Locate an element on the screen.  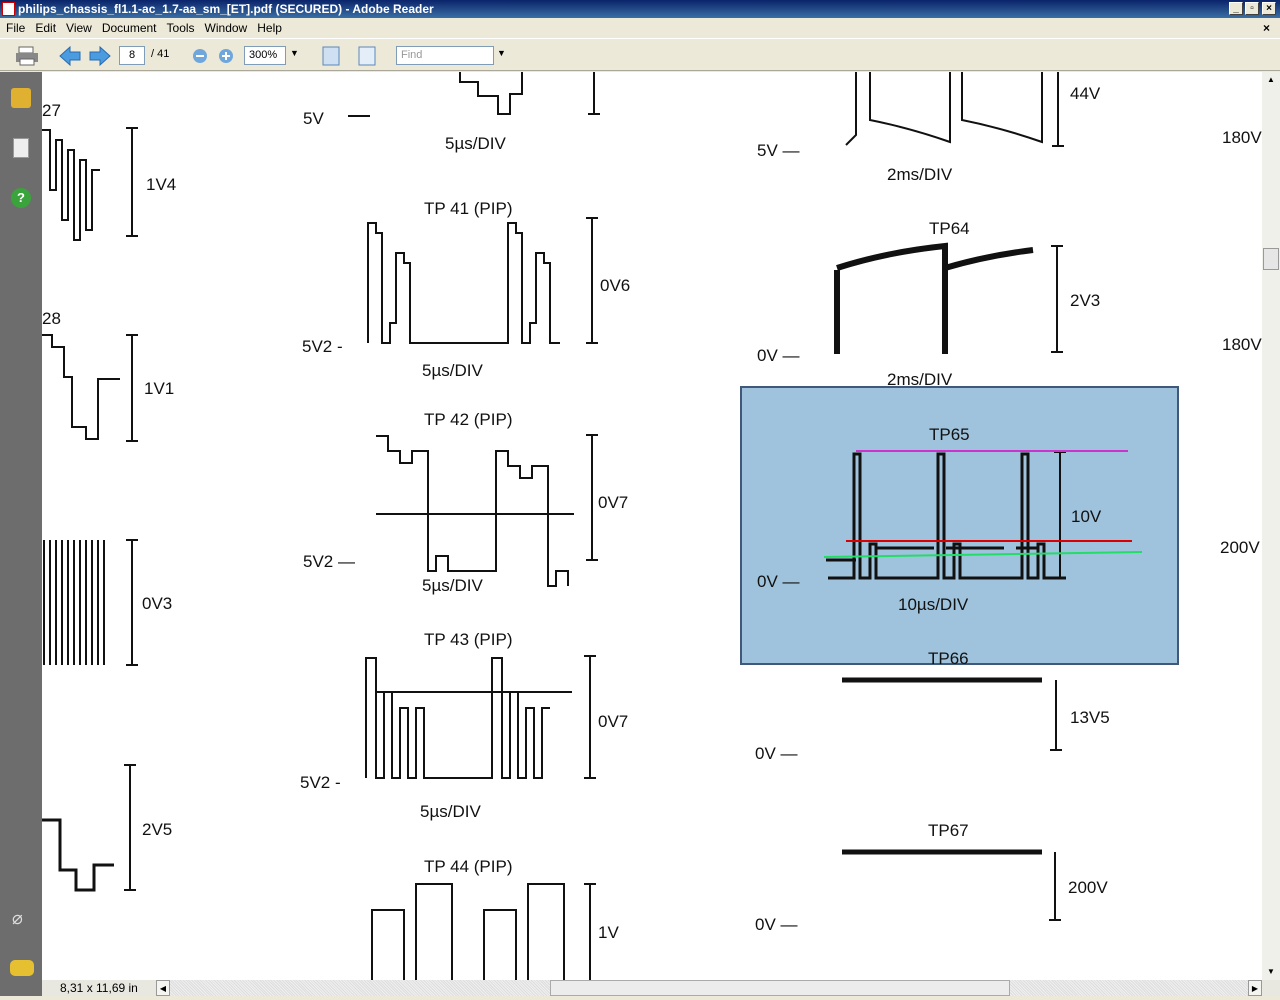
pdf-icon is located at coordinates (8, 9).